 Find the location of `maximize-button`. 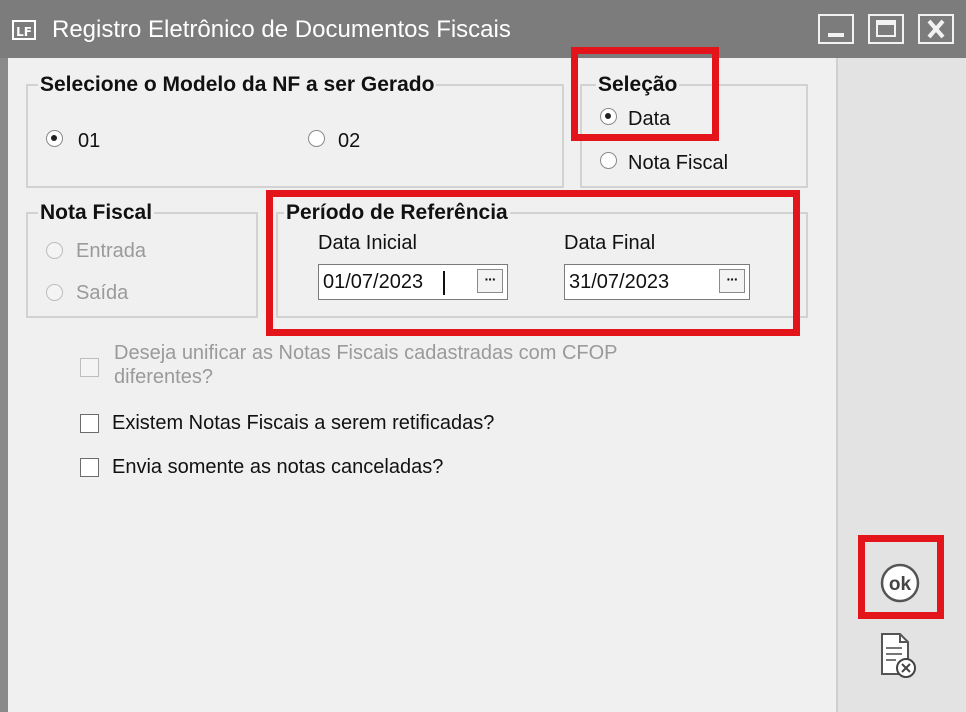

maximize-button is located at coordinates (886, 29).